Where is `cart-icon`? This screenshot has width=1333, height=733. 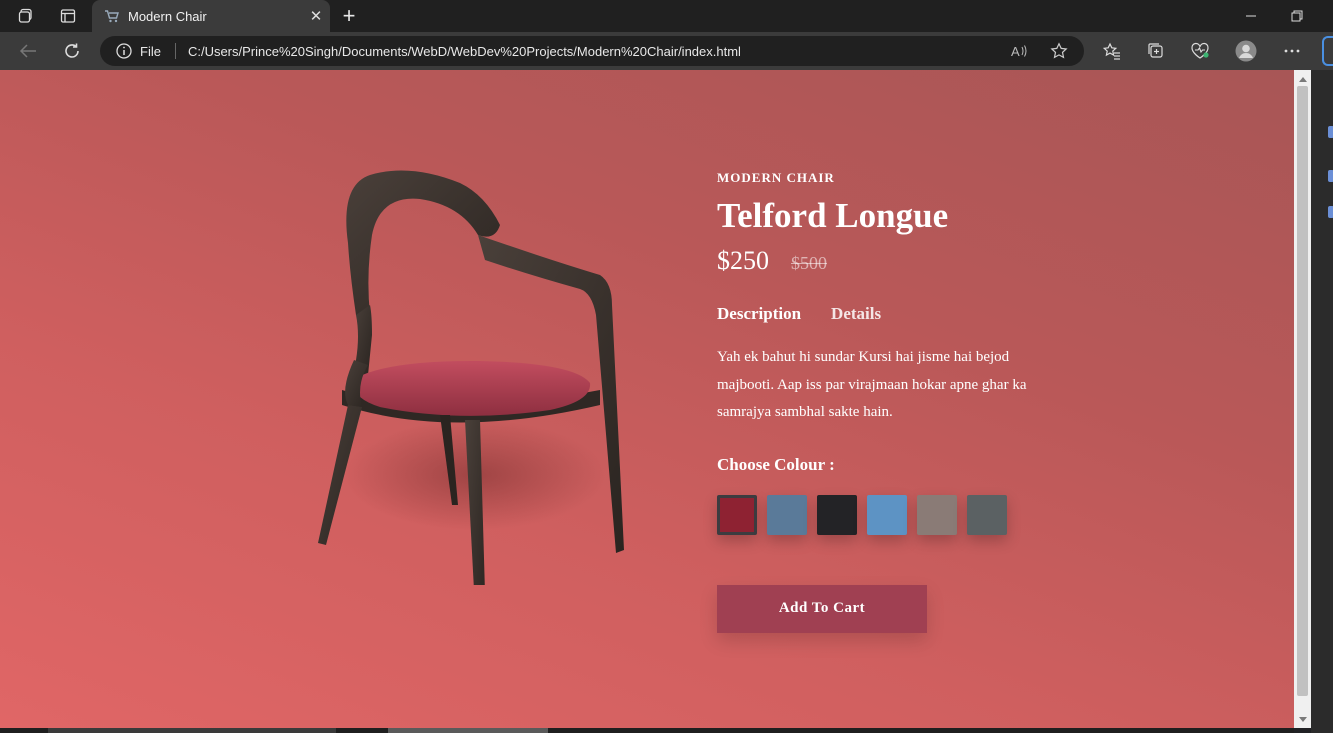 cart-icon is located at coordinates (112, 16).